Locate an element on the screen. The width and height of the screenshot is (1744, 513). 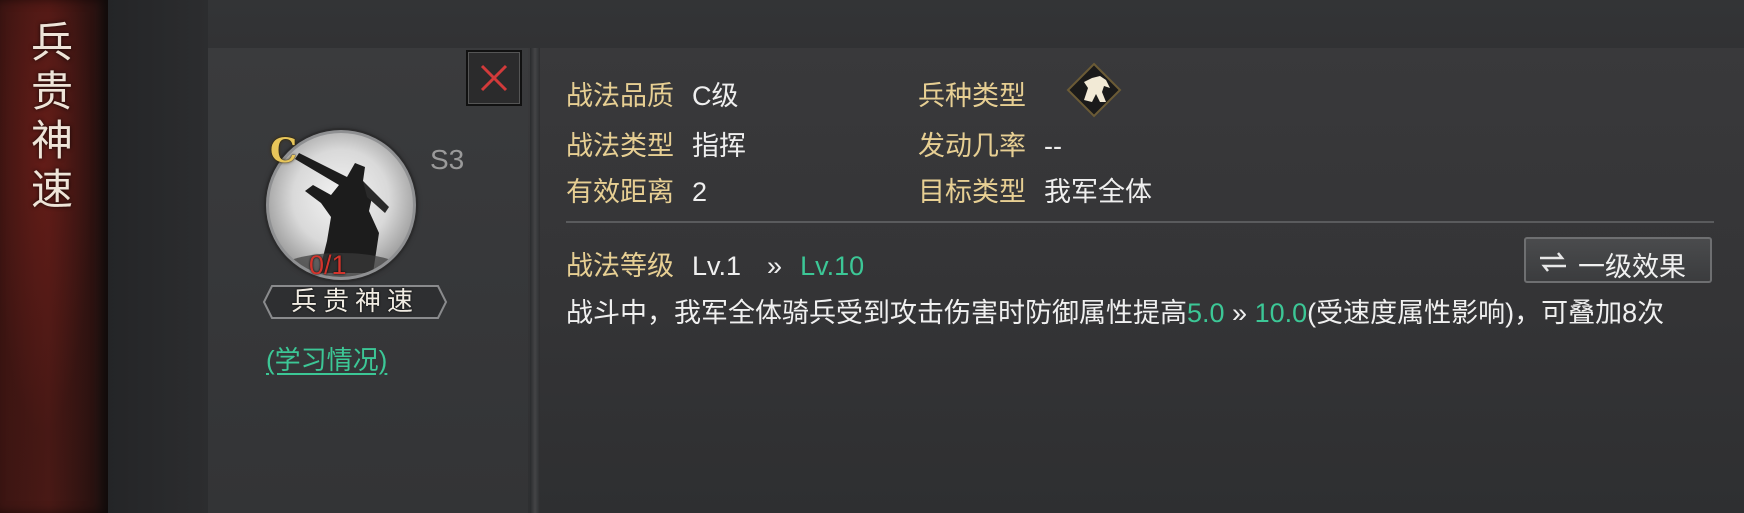
quality-row: 战法品质 C级 is located at coordinates (652, 93).